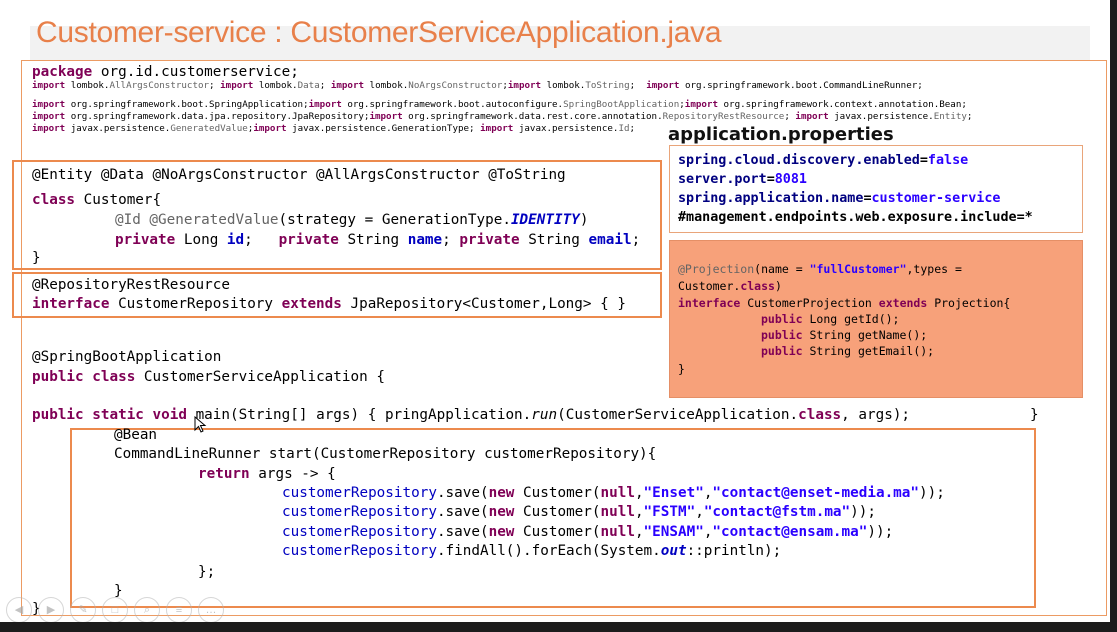  Describe the element at coordinates (179, 609) in the screenshot. I see `menu-icon: ≡` at that location.